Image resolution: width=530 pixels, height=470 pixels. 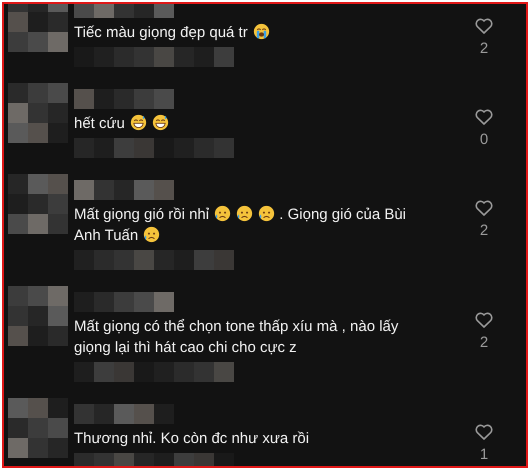 I want to click on comment-text: hết cứu, so click(x=254, y=123).